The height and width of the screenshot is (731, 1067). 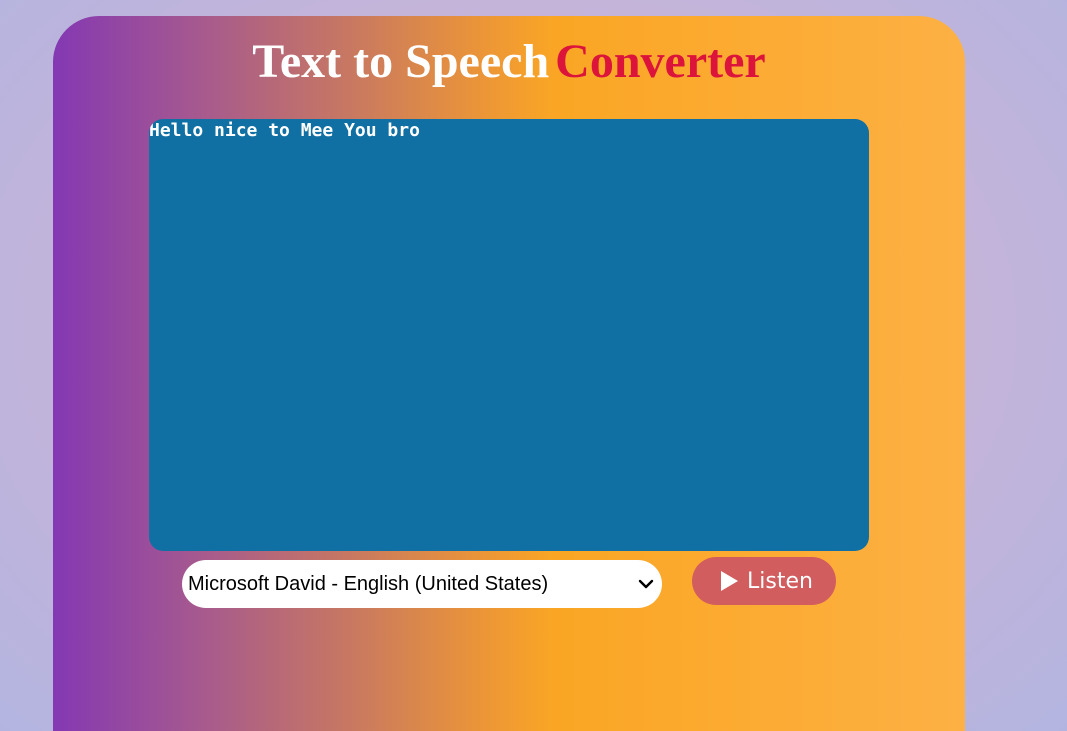 What do you see at coordinates (660, 61) in the screenshot?
I see `title-converter: Converter` at bounding box center [660, 61].